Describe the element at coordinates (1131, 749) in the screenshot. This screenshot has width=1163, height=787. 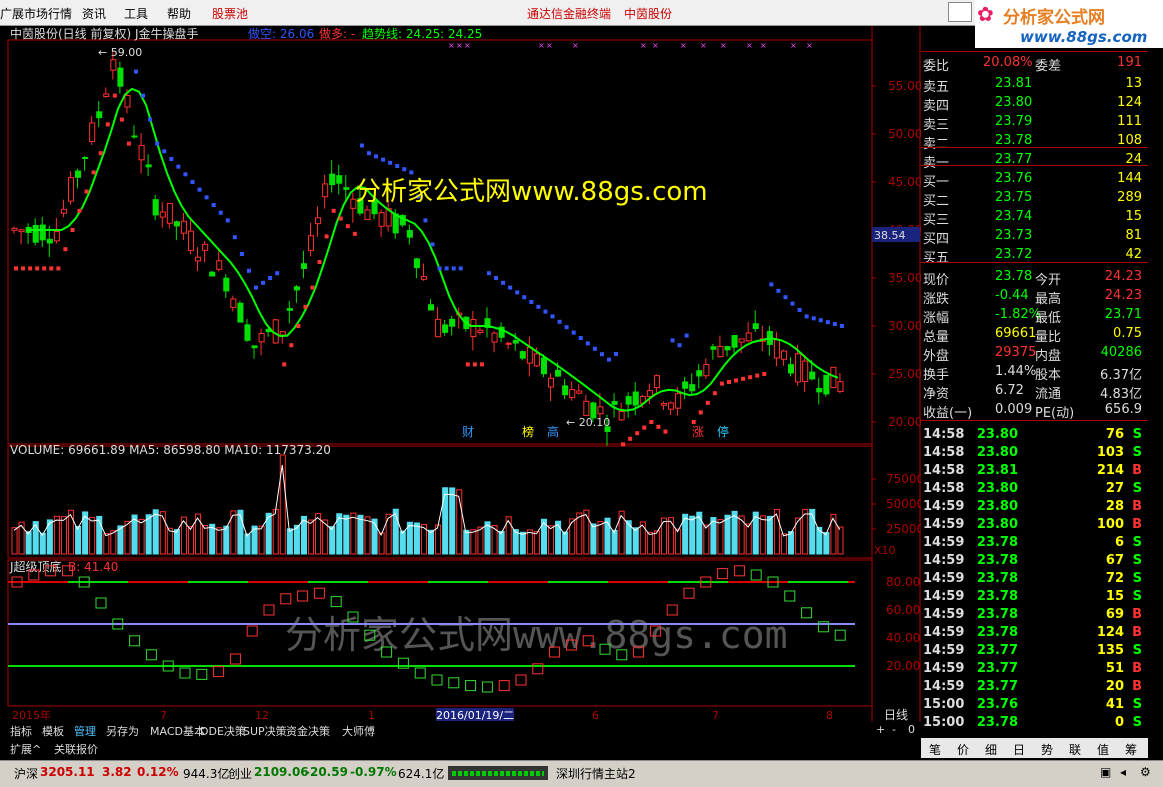
I see `detail-tab-7: 筹` at that location.